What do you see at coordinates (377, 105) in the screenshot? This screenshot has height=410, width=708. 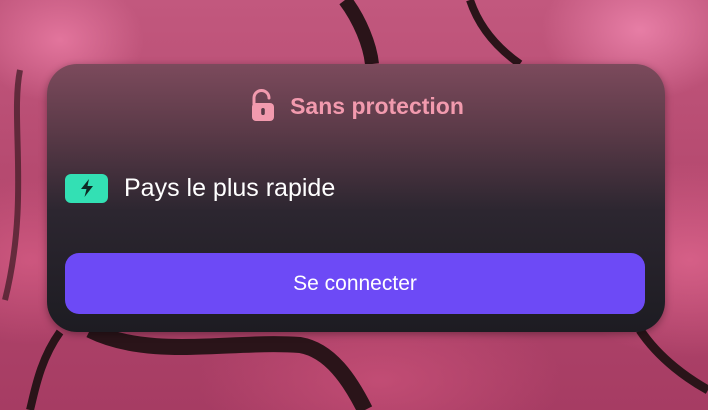 I see `protection-status-label: Sans protection` at bounding box center [377, 105].